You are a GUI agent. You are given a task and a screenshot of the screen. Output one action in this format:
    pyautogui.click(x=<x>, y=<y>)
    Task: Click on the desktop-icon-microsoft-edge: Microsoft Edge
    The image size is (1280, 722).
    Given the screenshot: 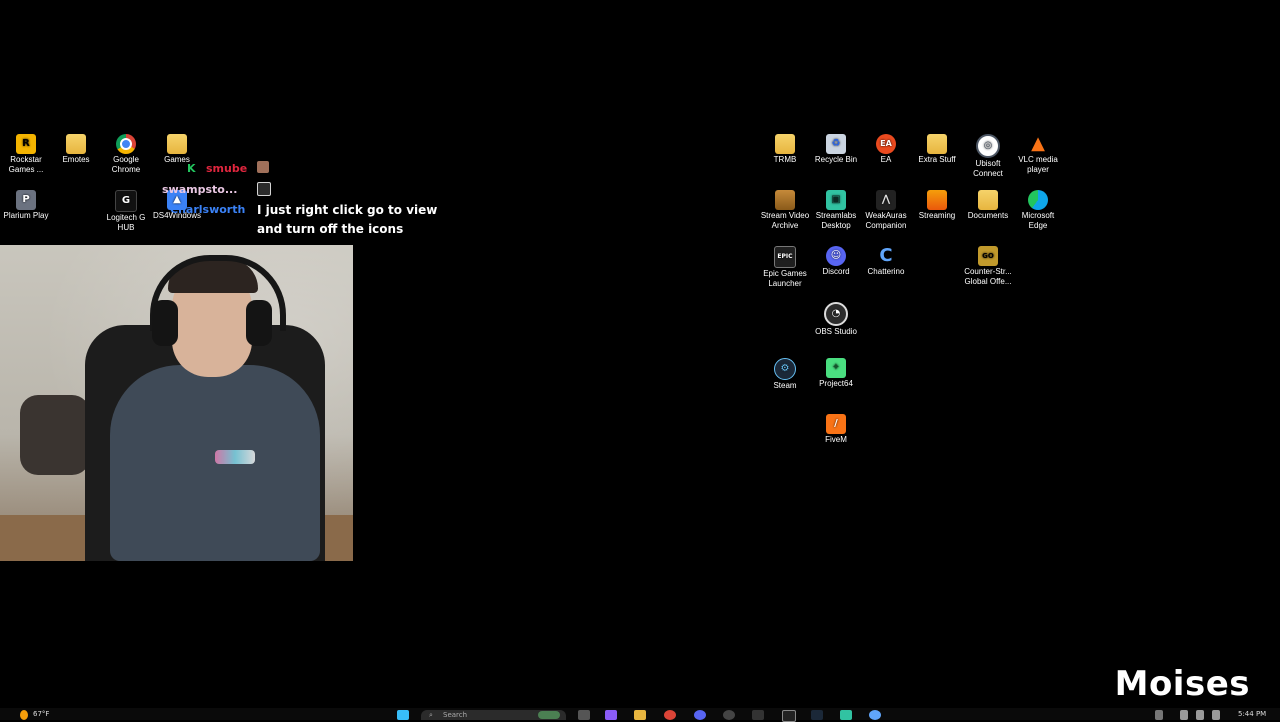 What is the action you would take?
    pyautogui.click(x=1038, y=210)
    